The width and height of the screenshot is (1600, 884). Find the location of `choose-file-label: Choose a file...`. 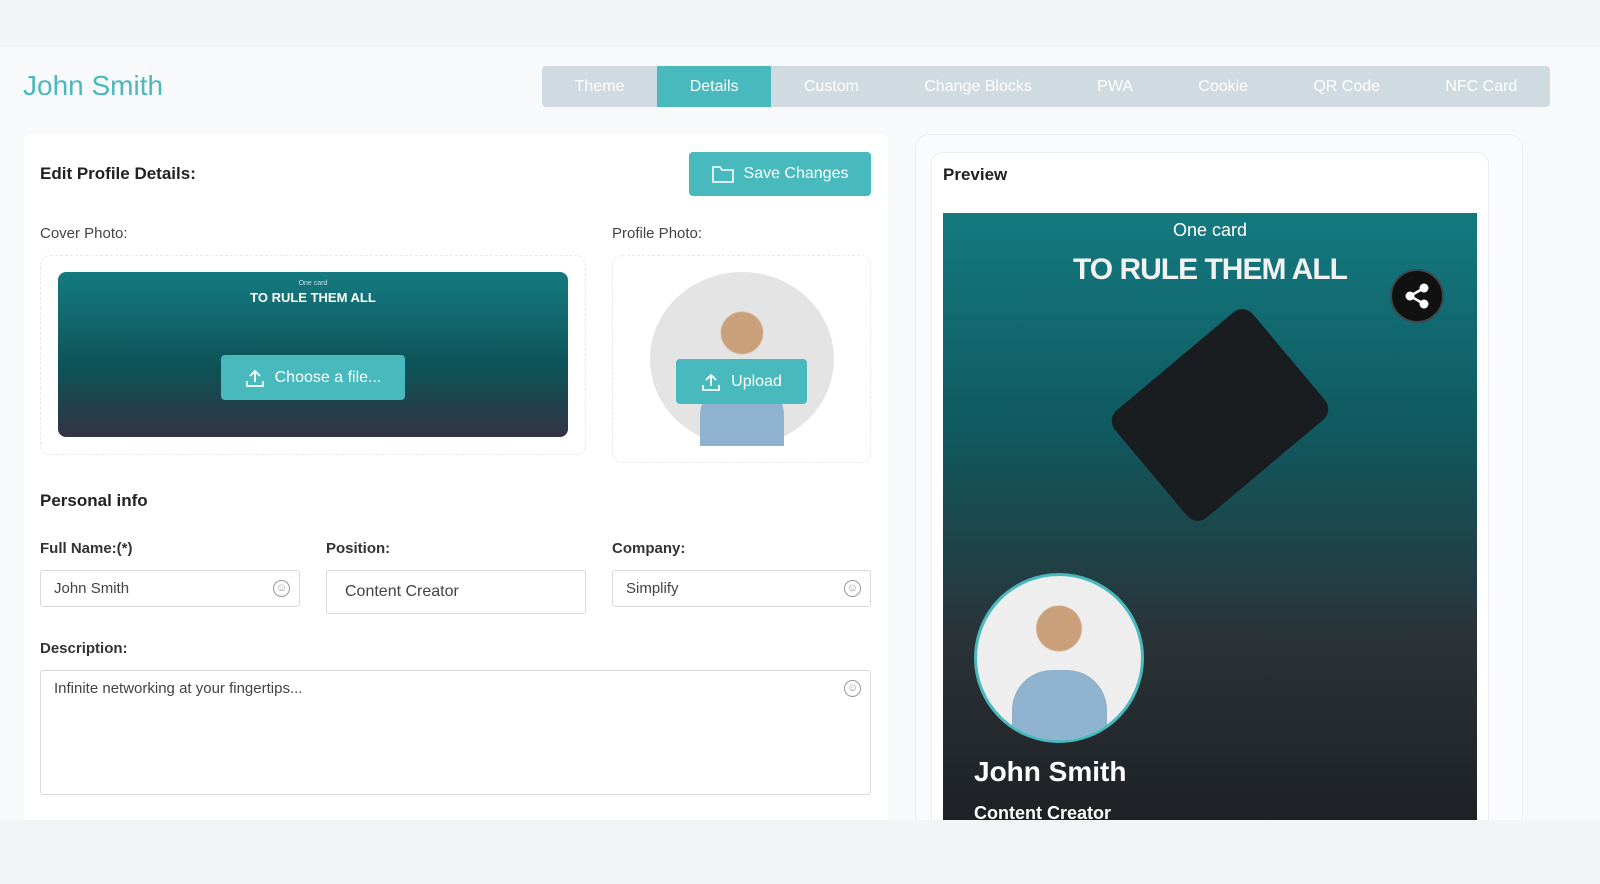

choose-file-label: Choose a file... is located at coordinates (328, 377).